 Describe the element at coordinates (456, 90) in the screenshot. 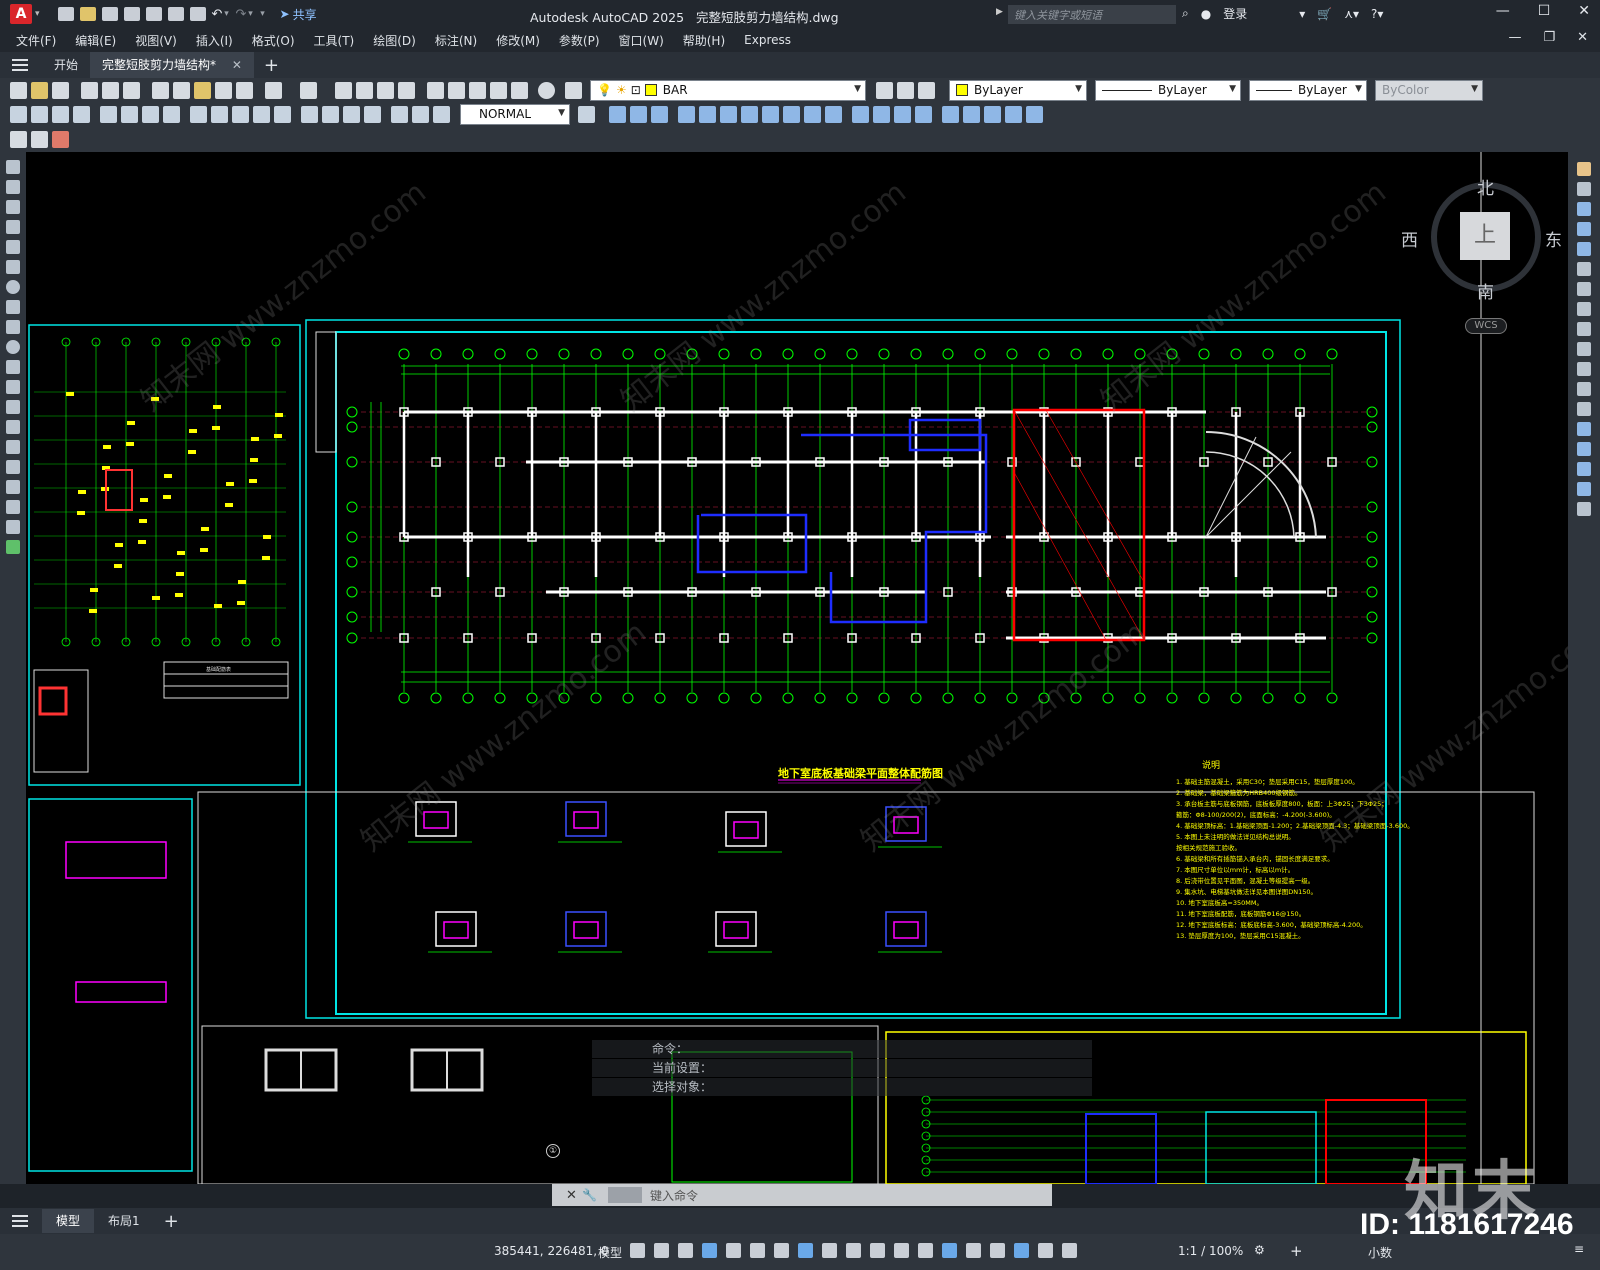

I see `design-center-icon` at that location.